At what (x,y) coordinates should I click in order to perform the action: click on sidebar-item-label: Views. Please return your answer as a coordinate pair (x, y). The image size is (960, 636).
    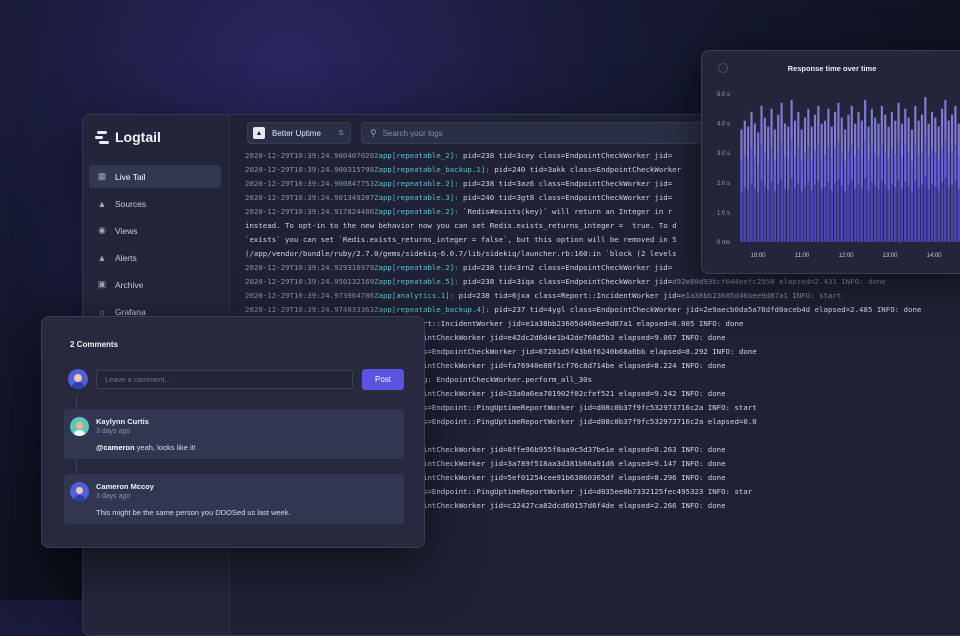
    Looking at the image, I should click on (126, 230).